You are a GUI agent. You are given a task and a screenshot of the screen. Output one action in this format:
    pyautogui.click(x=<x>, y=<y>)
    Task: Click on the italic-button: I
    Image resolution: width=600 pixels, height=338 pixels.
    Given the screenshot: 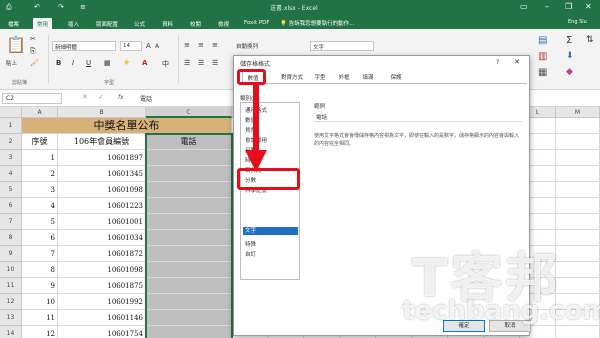 What is the action you would take?
    pyautogui.click(x=73, y=63)
    